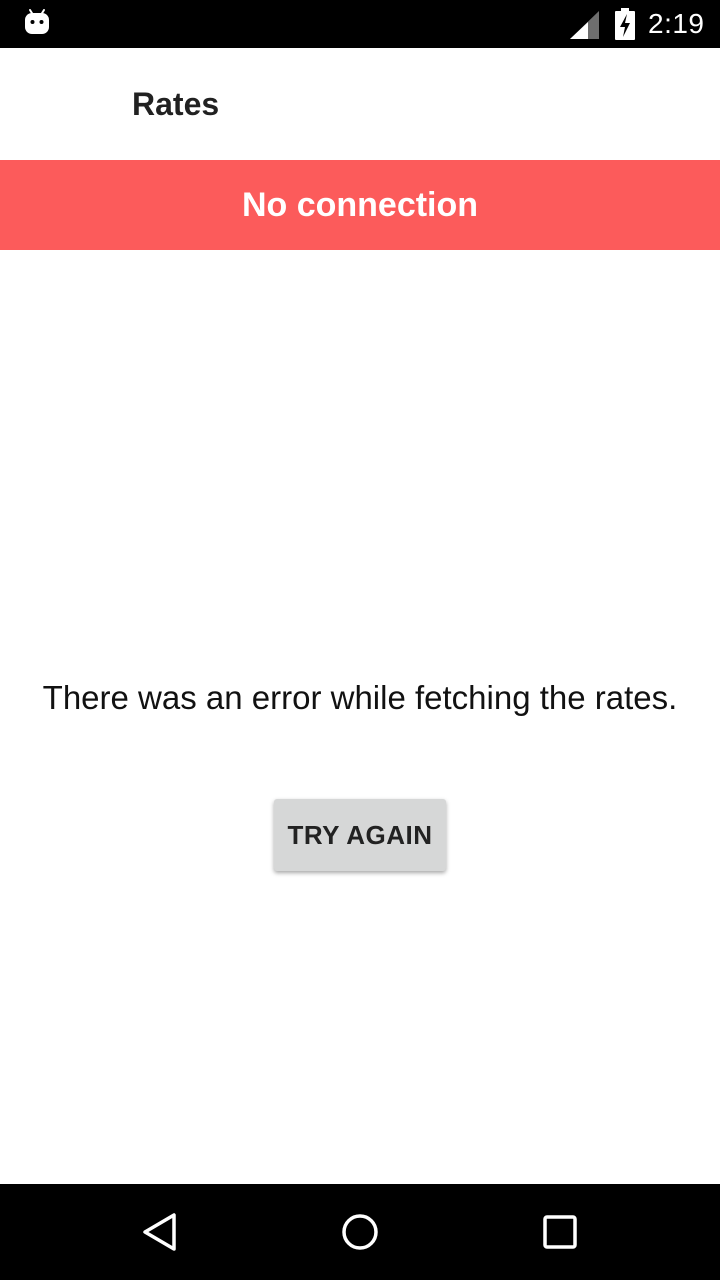 Image resolution: width=720 pixels, height=1280 pixels. I want to click on home-icon, so click(360, 1232).